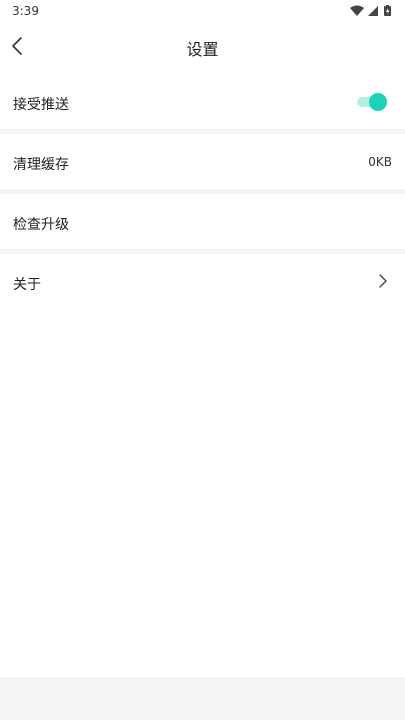  Describe the element at coordinates (373, 11) in the screenshot. I see `signal-icon` at that location.